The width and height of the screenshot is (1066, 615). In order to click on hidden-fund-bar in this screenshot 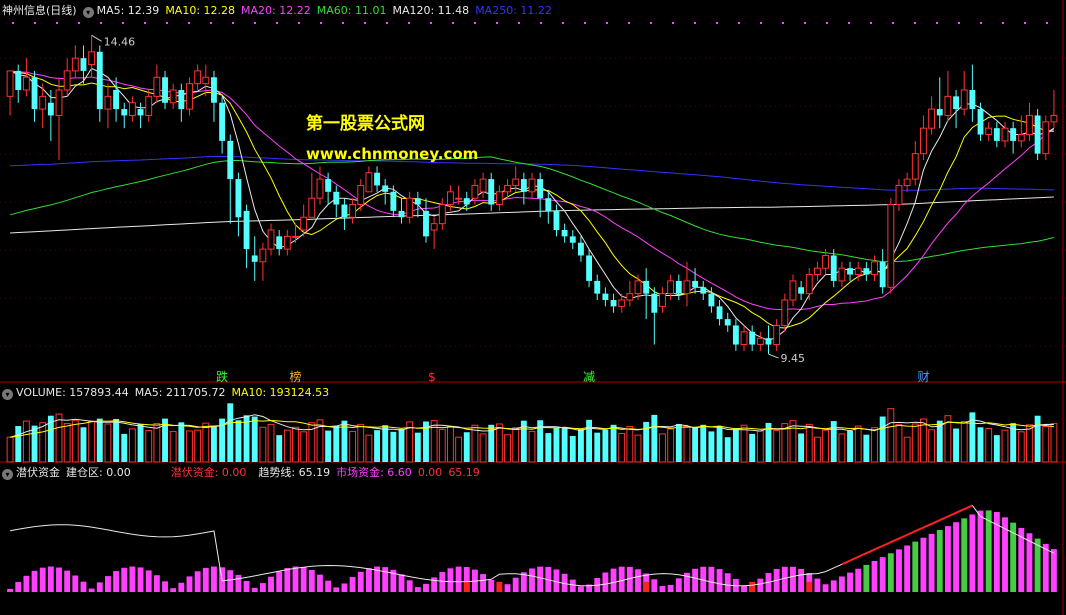, I will do `click(499, 586)`.